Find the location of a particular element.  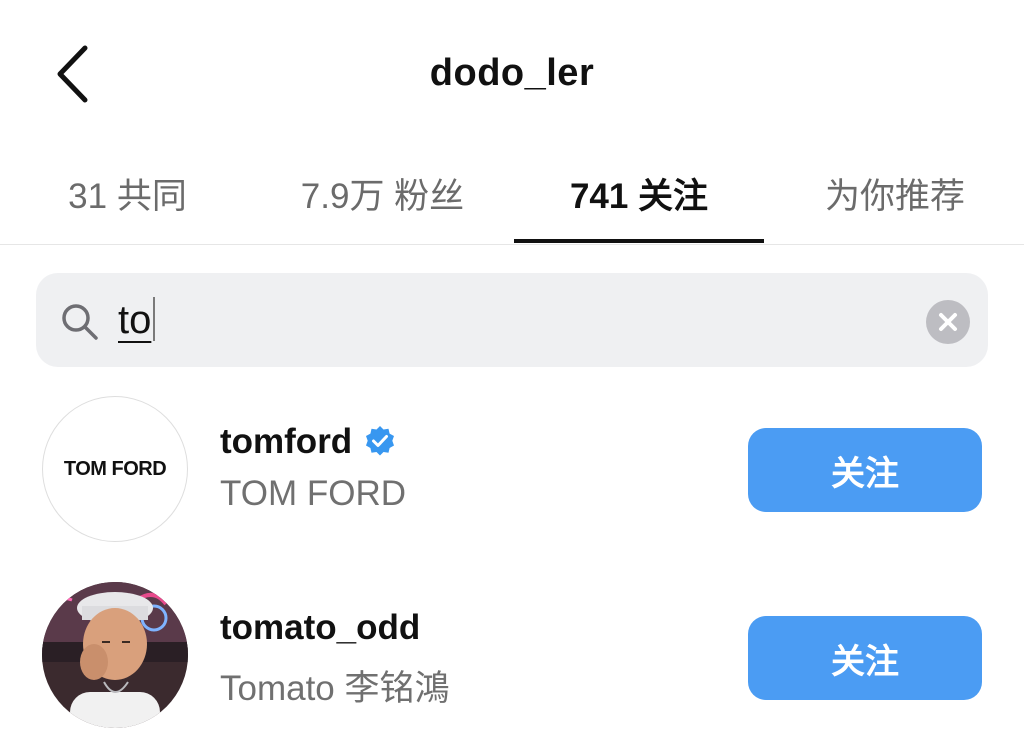

avatar is located at coordinates (115, 655).